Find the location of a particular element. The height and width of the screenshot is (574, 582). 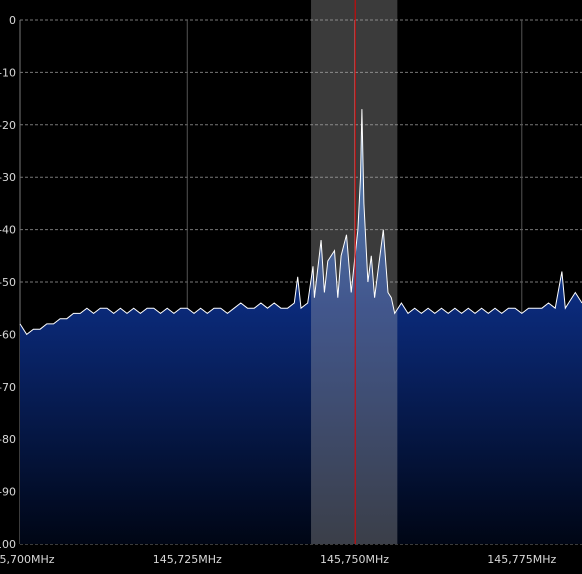

filter-passband-overlay is located at coordinates (354, 272).